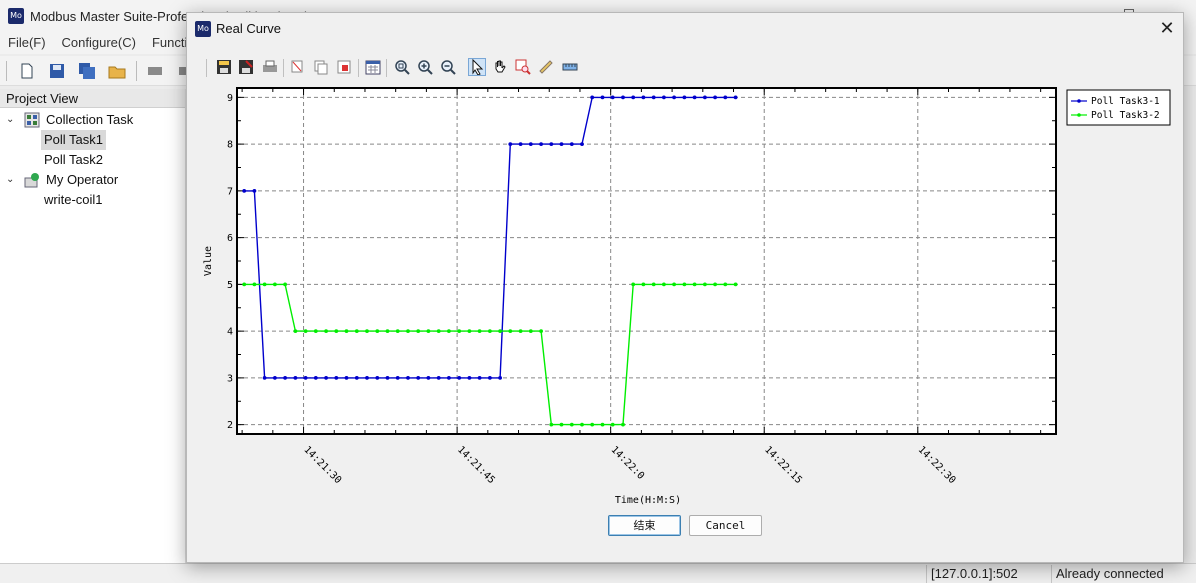 This screenshot has height=583, width=1196. I want to click on zoom-out-icon, so click(448, 67).